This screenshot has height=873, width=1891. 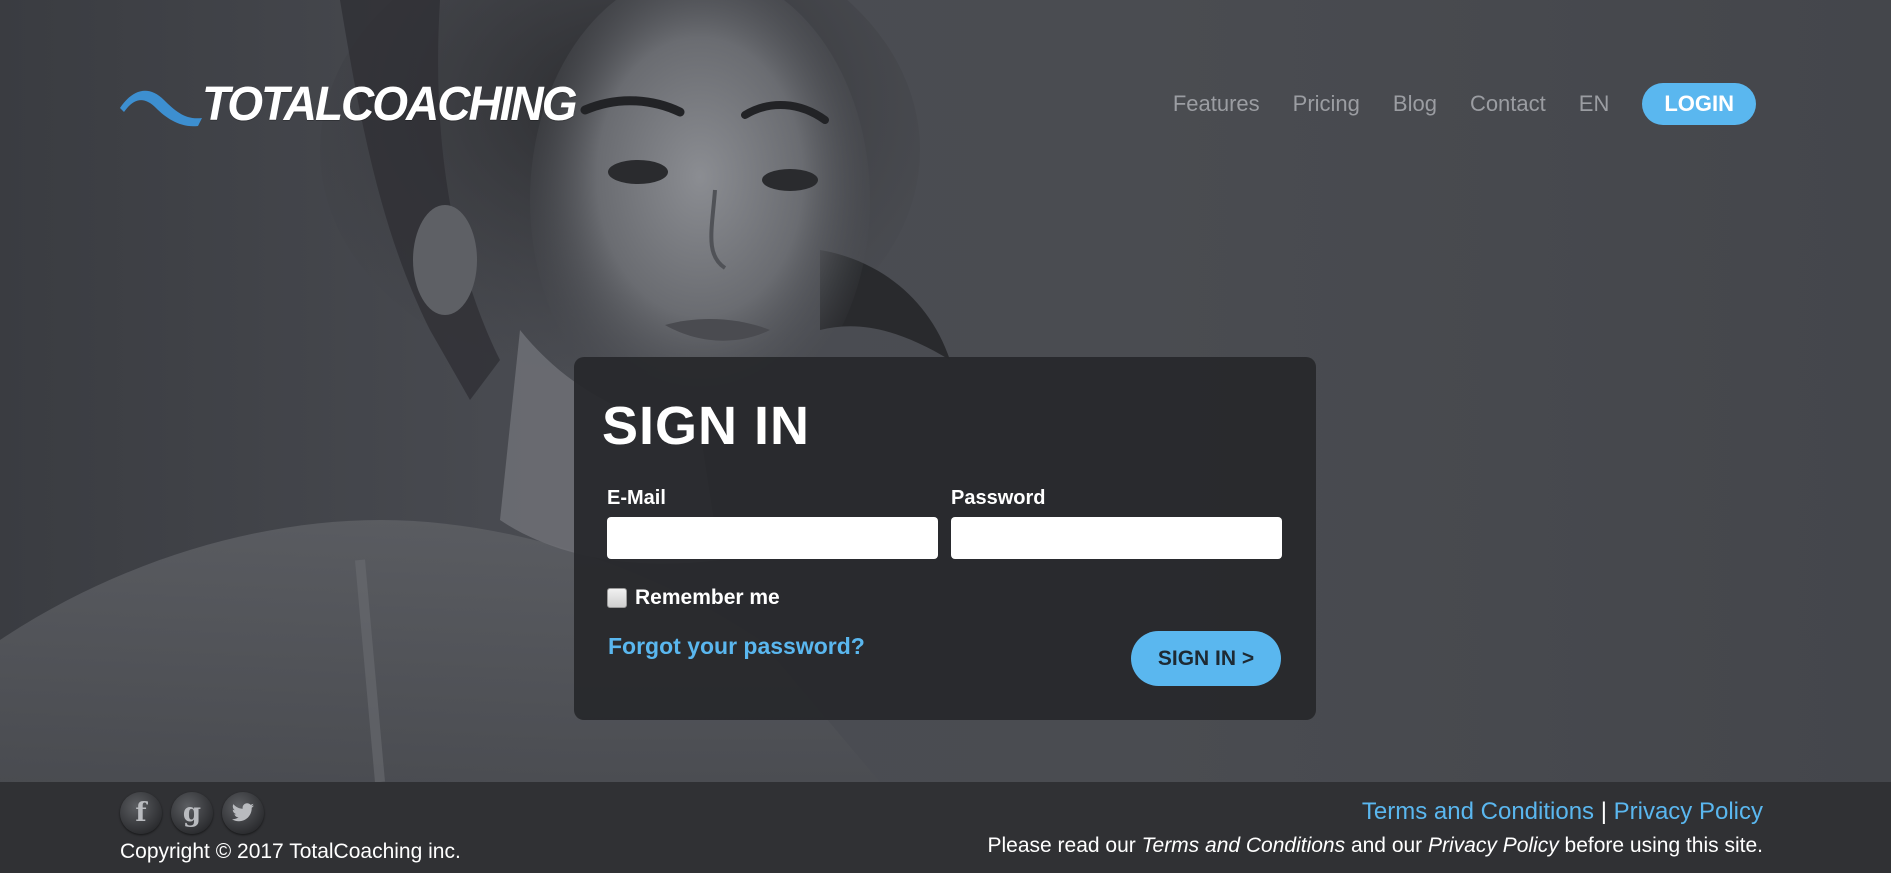 What do you see at coordinates (1243, 845) in the screenshot?
I see `legal-note-terms: Terms and Conditions` at bounding box center [1243, 845].